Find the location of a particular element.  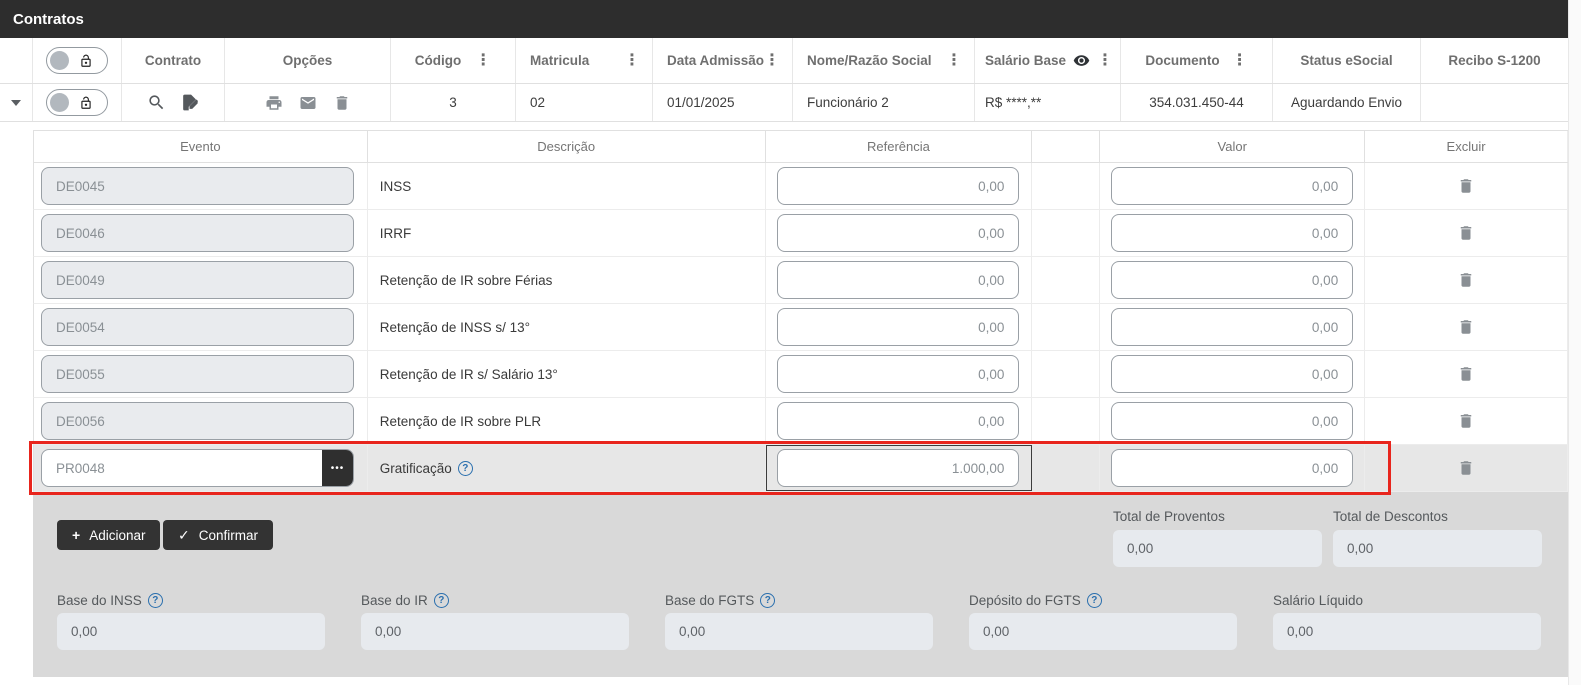

events-column-evento: Evento is located at coordinates (201, 146).